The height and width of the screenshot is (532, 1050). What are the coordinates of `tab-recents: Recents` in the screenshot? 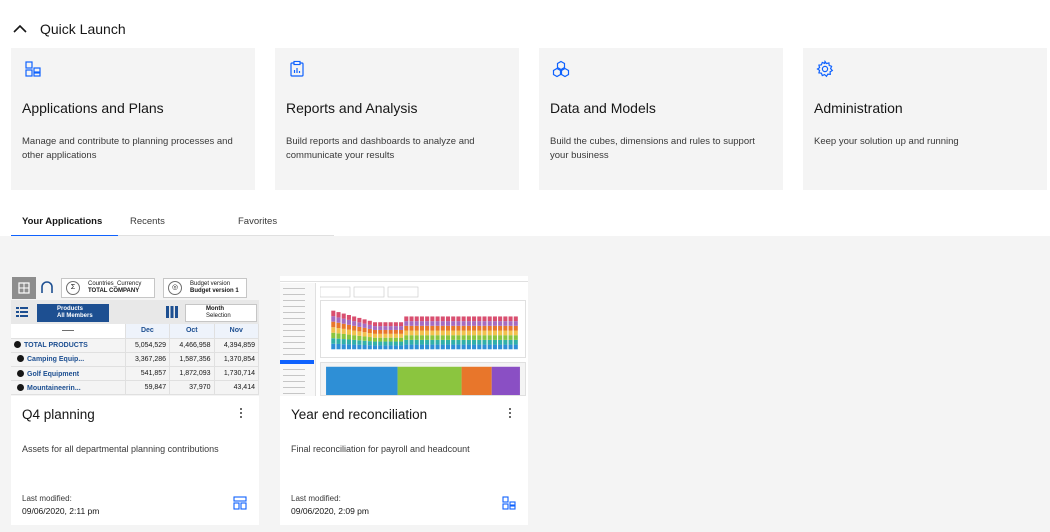 It's located at (172, 223).